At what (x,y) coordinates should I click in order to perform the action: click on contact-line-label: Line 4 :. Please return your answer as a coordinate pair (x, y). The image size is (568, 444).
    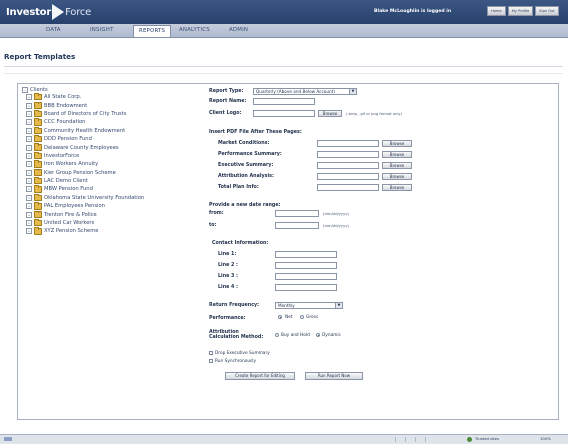
    Looking at the image, I should click on (228, 287).